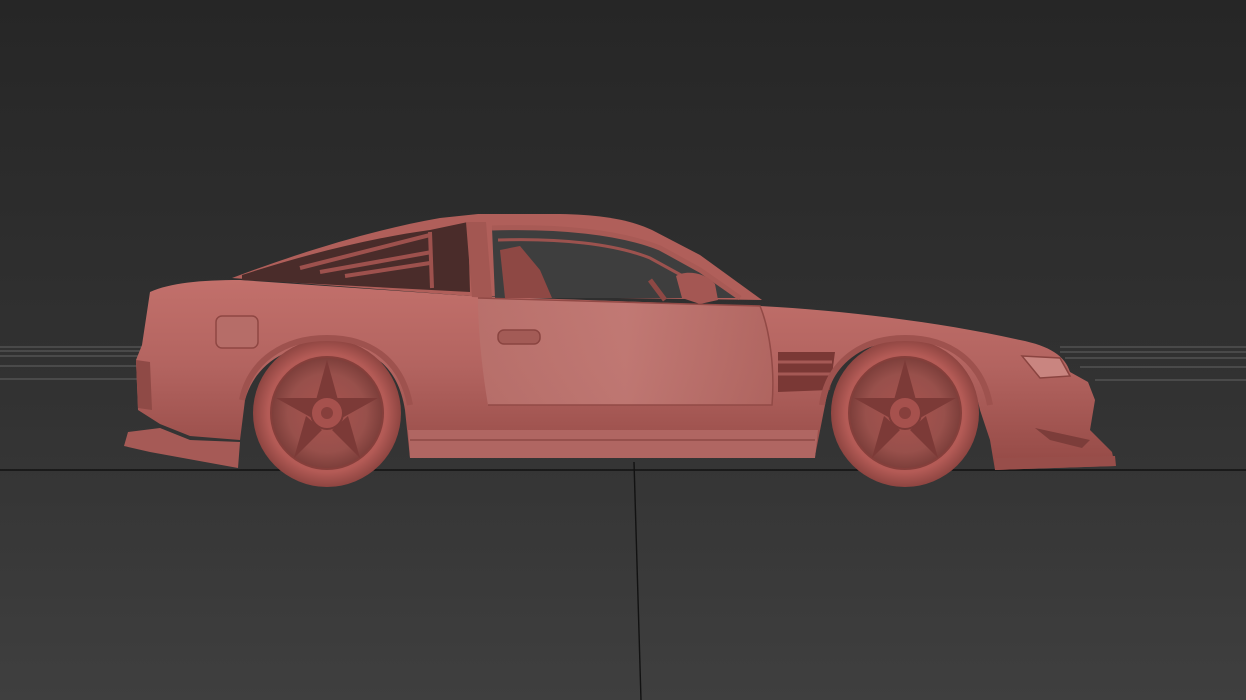 The width and height of the screenshot is (1246, 700). I want to click on rear-bumper, so click(144, 385).